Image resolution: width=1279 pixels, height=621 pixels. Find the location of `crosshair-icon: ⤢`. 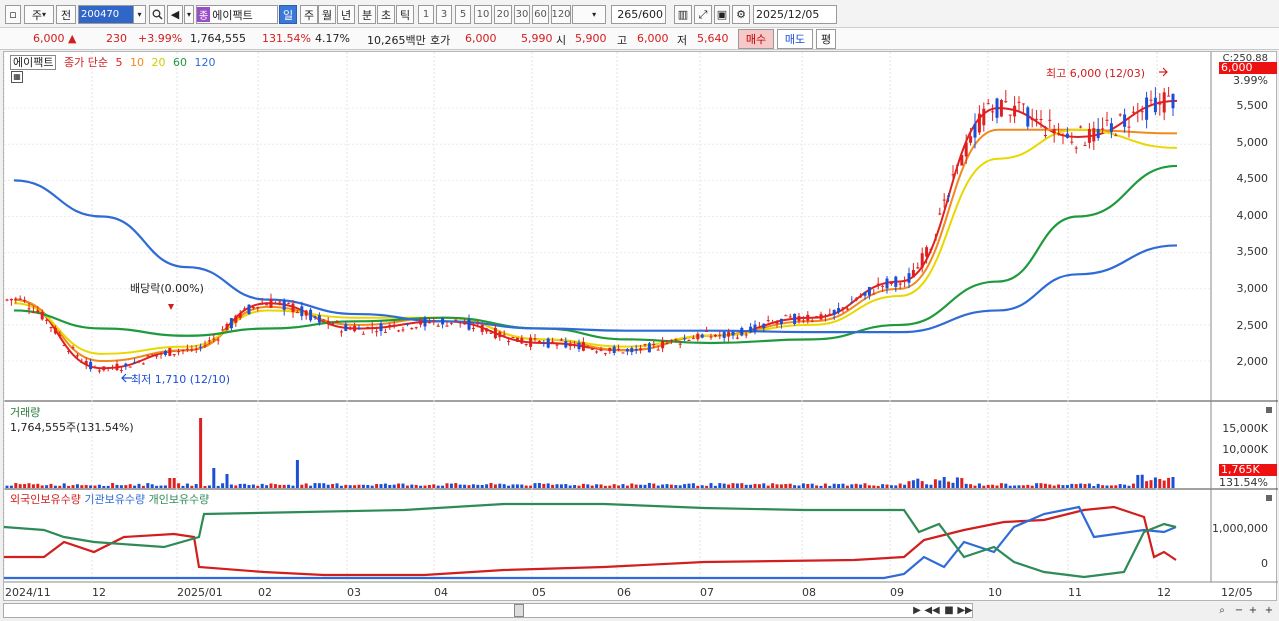

crosshair-icon: ⤢ is located at coordinates (703, 14).